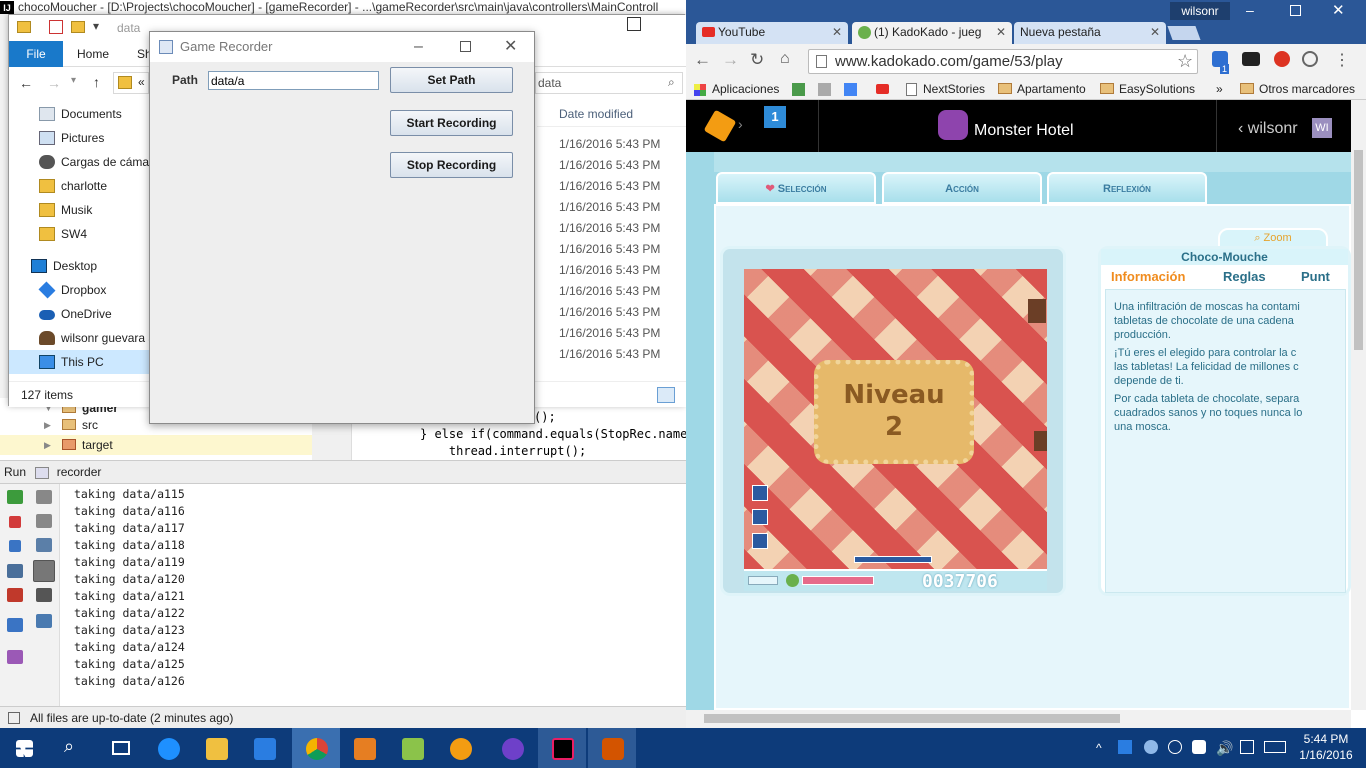  Describe the element at coordinates (785, 59) in the screenshot. I see `home-icon: ⌂` at that location.